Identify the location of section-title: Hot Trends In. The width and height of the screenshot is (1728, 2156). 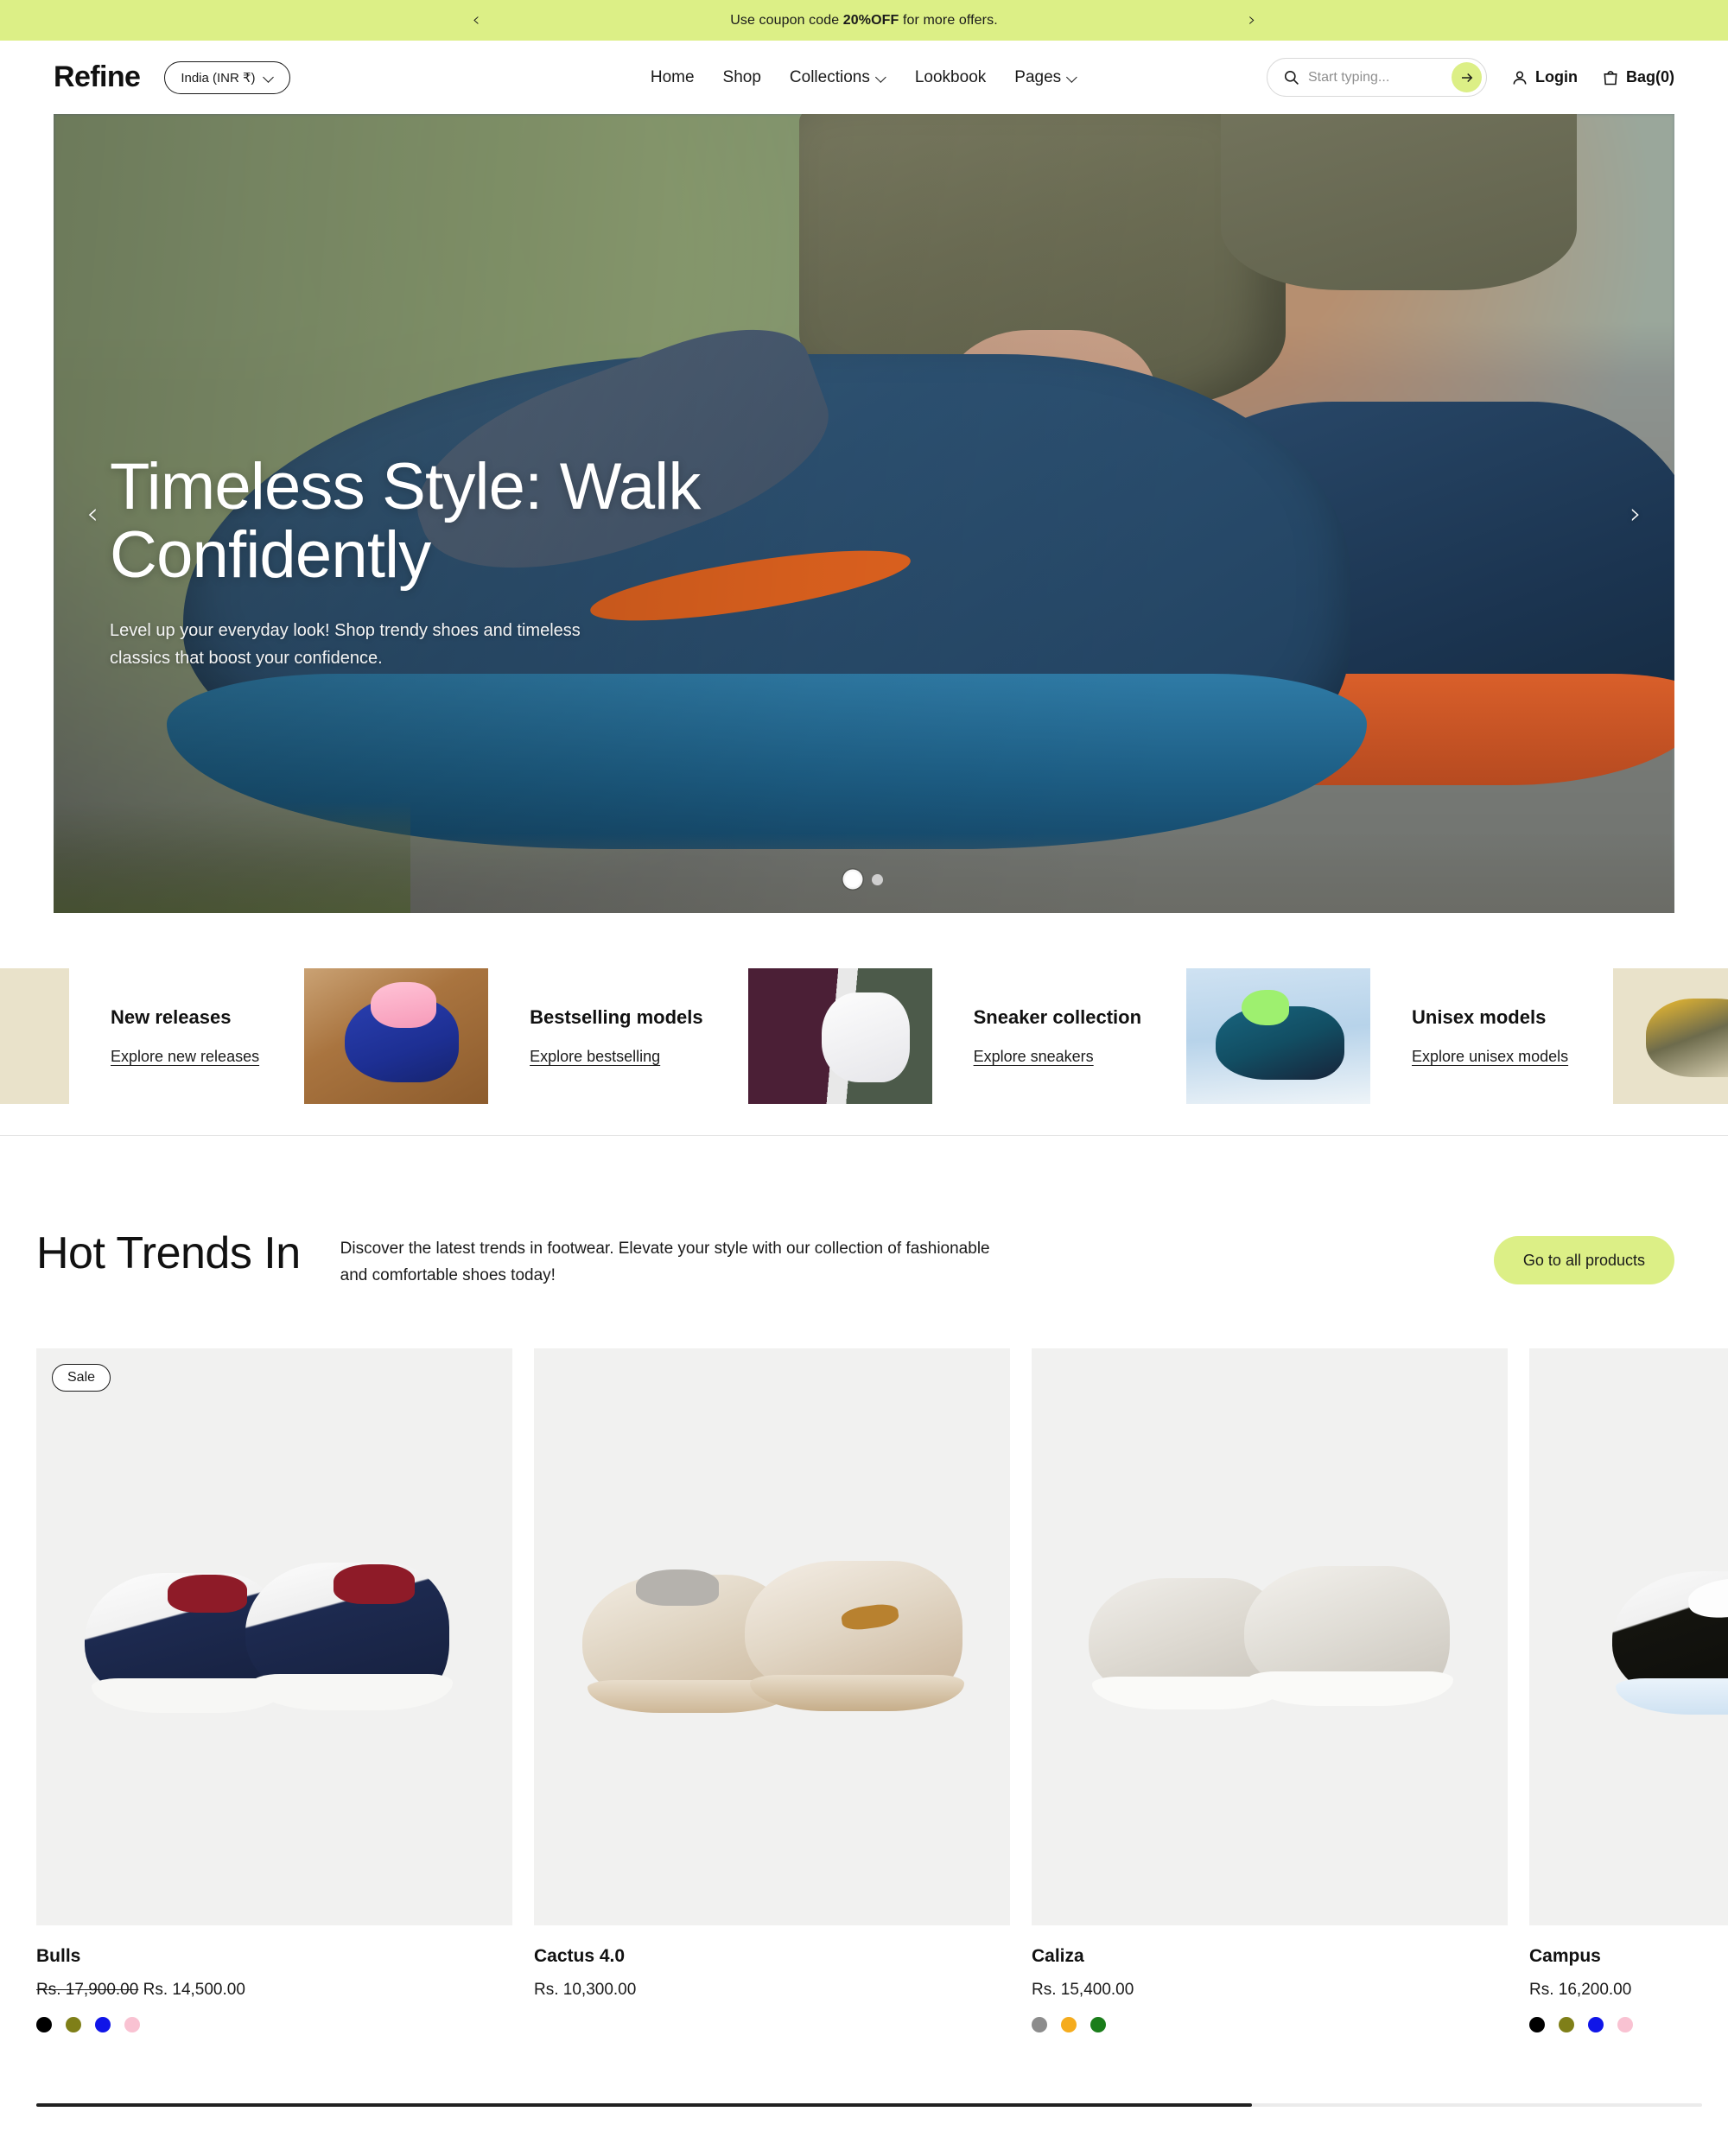
(168, 1253).